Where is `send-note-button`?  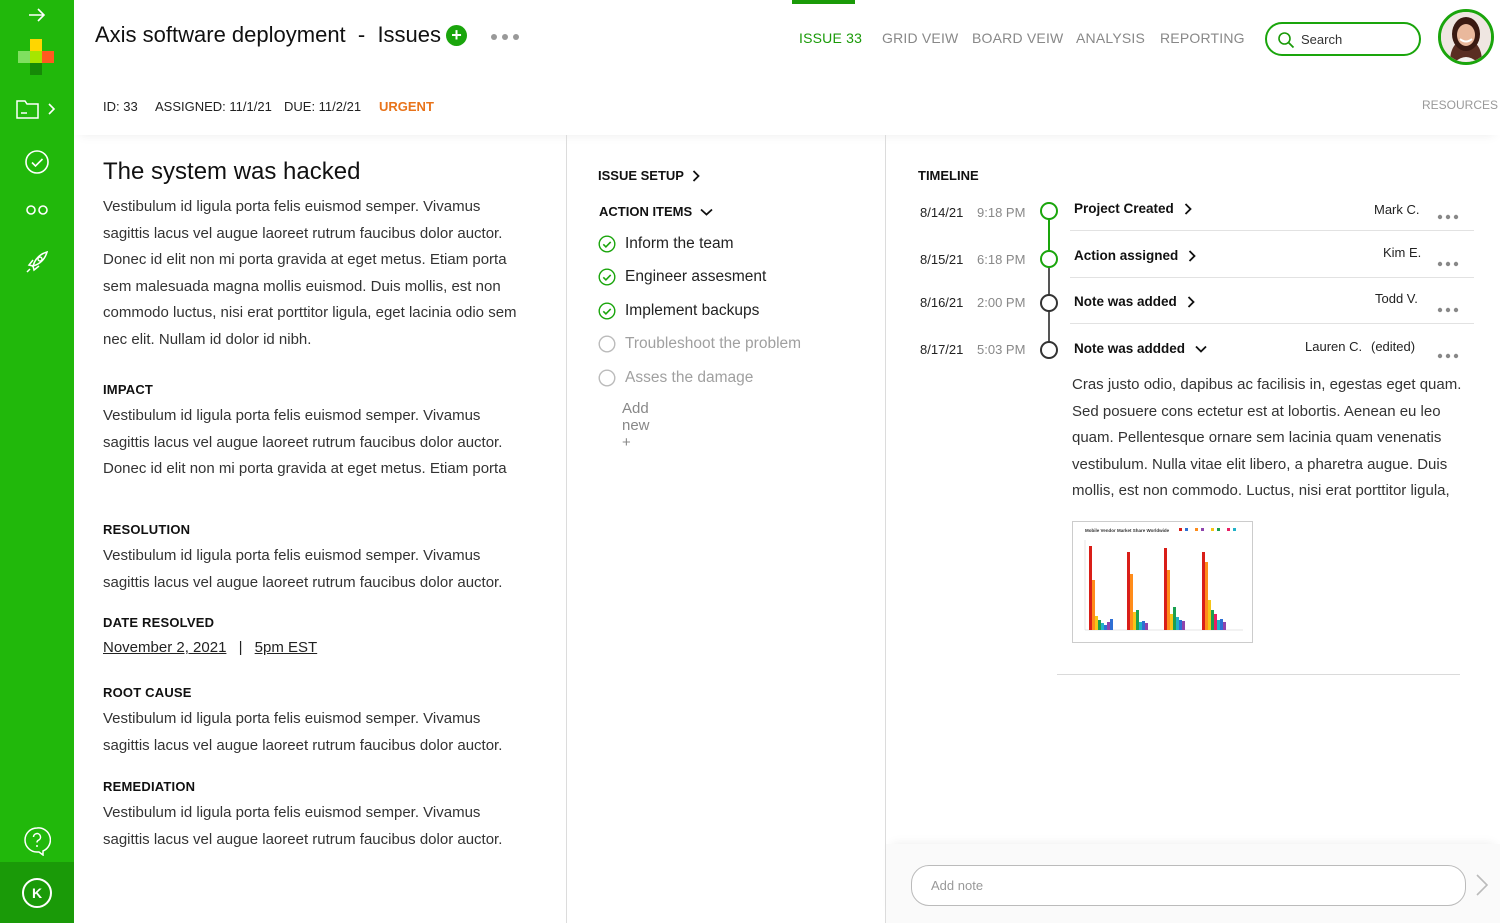 send-note-button is located at coordinates (1482, 887).